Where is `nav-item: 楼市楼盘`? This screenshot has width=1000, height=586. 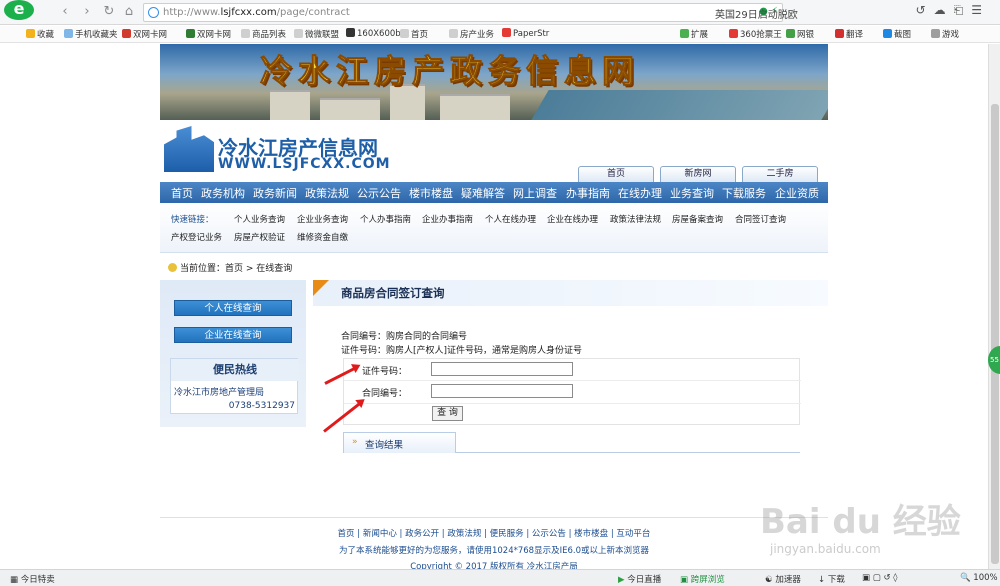
nav-item: 楼市楼盘 is located at coordinates (431, 193).